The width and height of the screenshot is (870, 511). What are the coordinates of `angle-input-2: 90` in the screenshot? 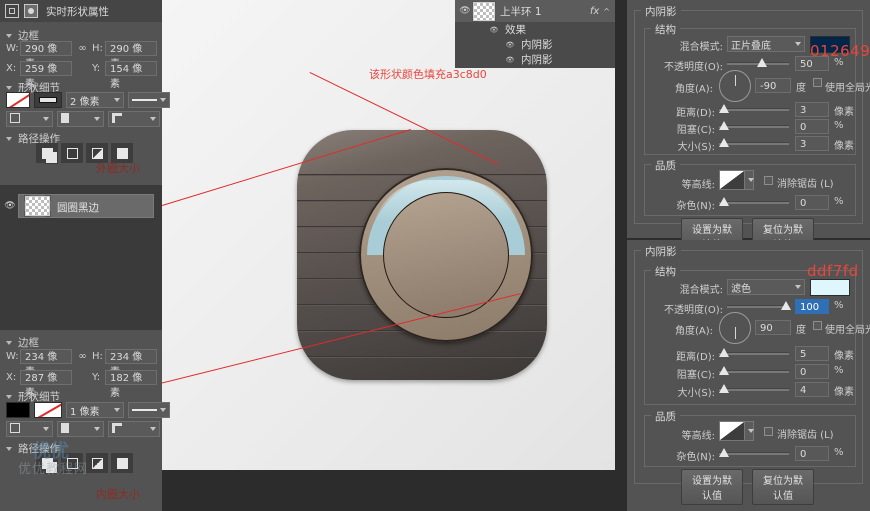 It's located at (773, 327).